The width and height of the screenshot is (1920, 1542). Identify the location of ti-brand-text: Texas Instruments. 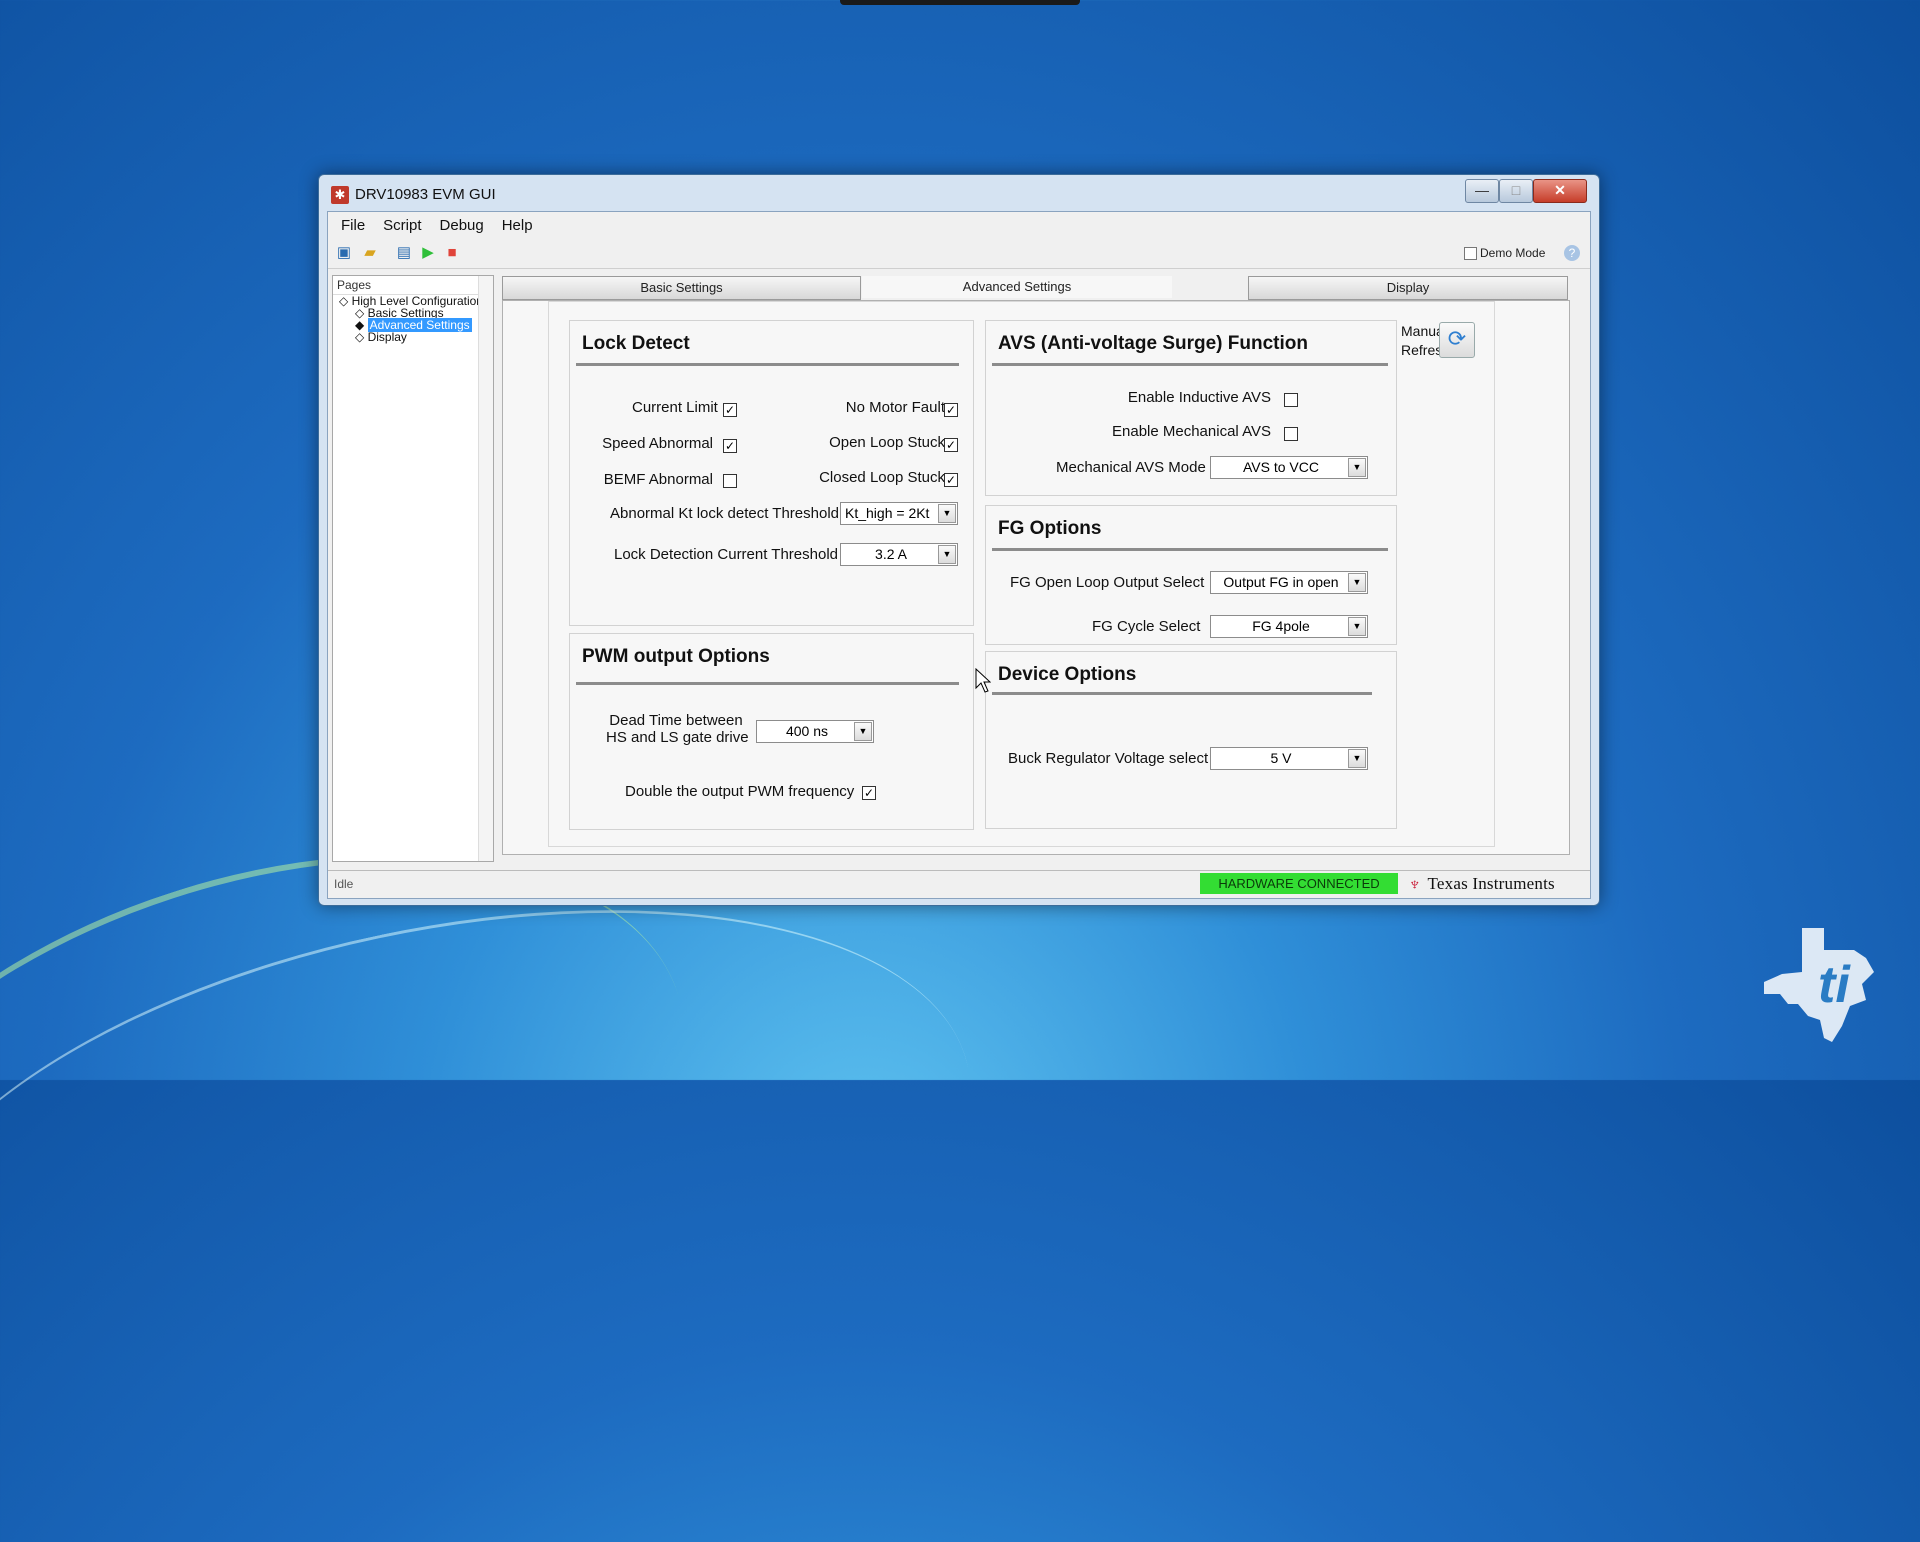
(1491, 883).